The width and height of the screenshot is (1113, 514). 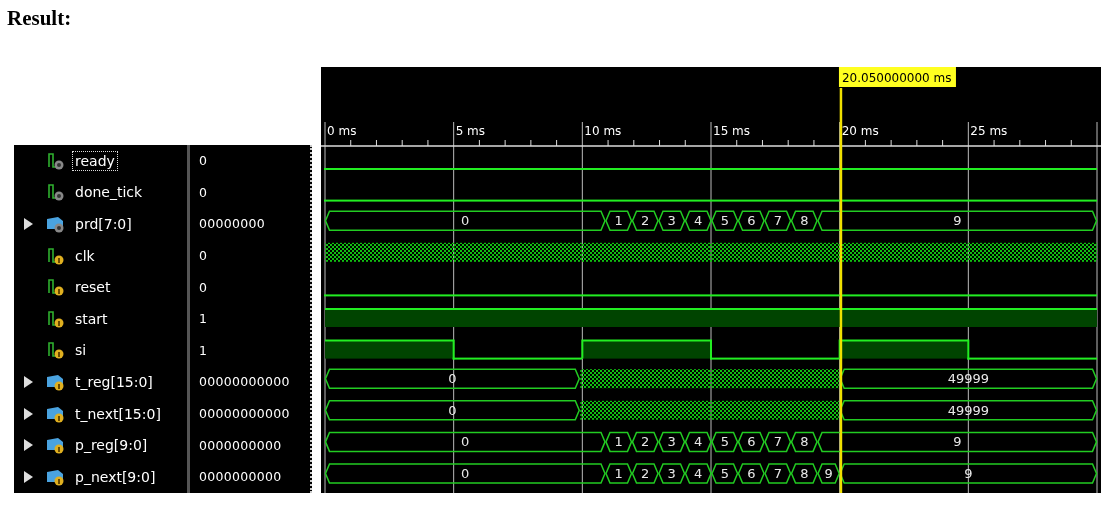 I want to click on time-label: 10 ms, so click(x=603, y=131).